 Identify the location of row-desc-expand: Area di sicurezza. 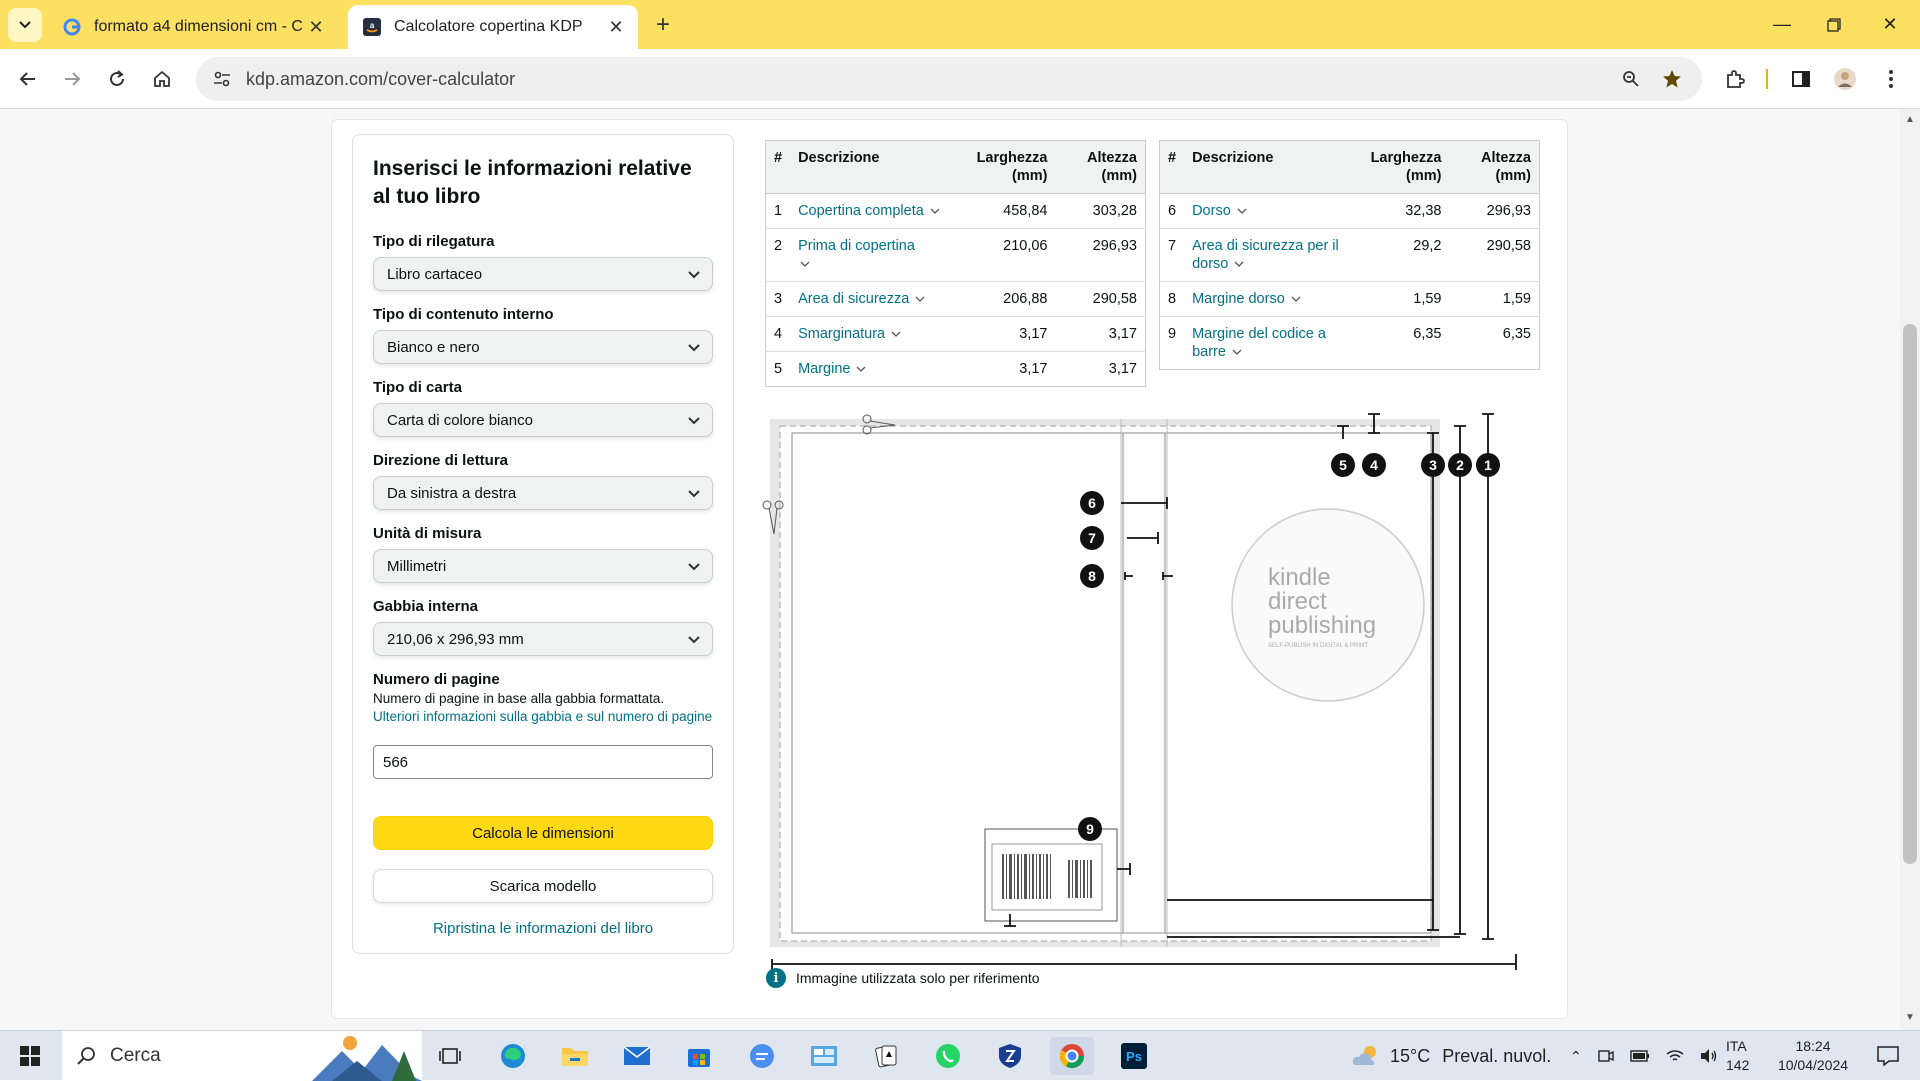
(873, 299).